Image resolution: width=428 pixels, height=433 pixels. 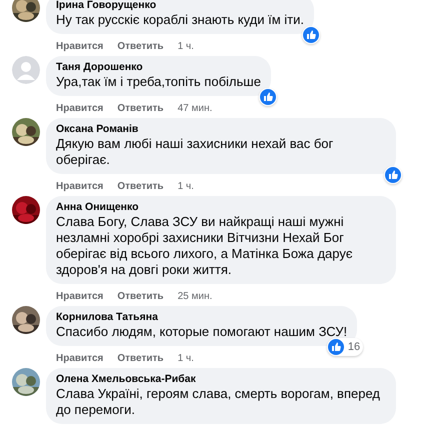 I want to click on comment-text: Слава Україні, героям слава, смерть ворогам, вперед до перемоги., so click(x=218, y=402).